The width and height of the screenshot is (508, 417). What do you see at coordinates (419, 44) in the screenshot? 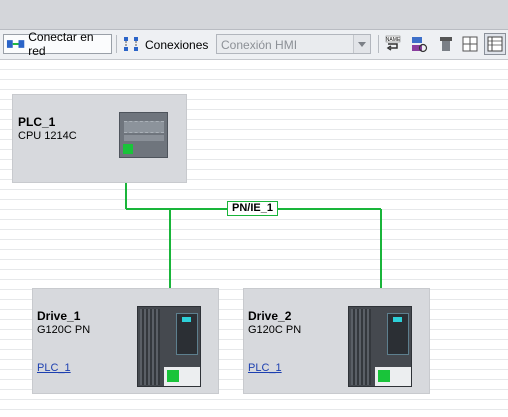
I see `show-address-icon` at bounding box center [419, 44].